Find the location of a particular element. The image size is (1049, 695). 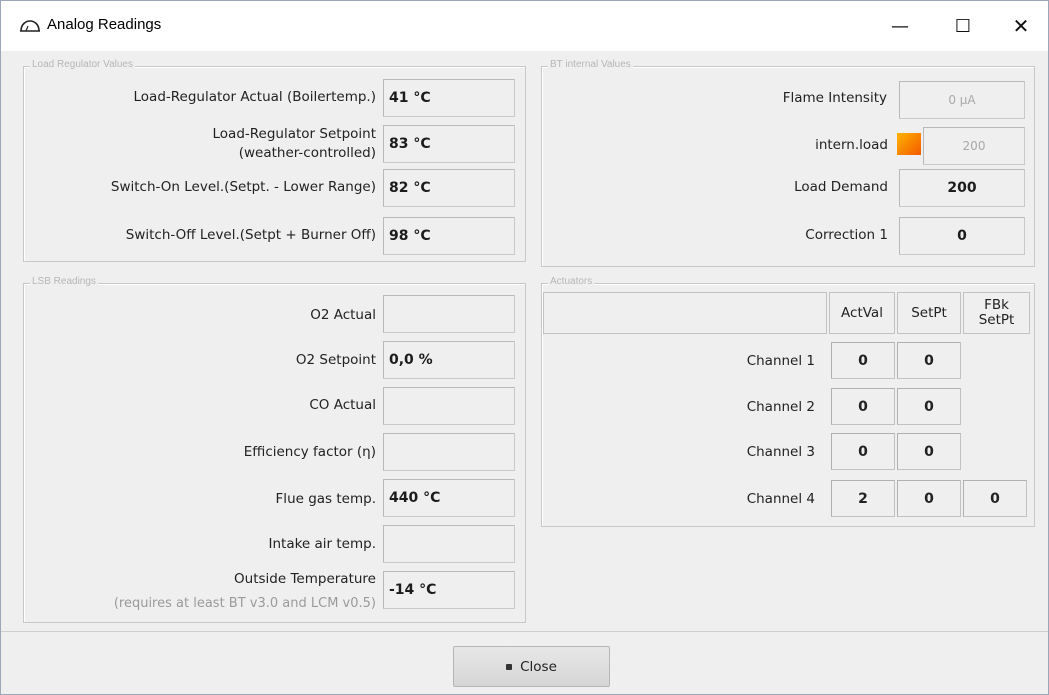

fbk-header-line1: FBk is located at coordinates (996, 305).